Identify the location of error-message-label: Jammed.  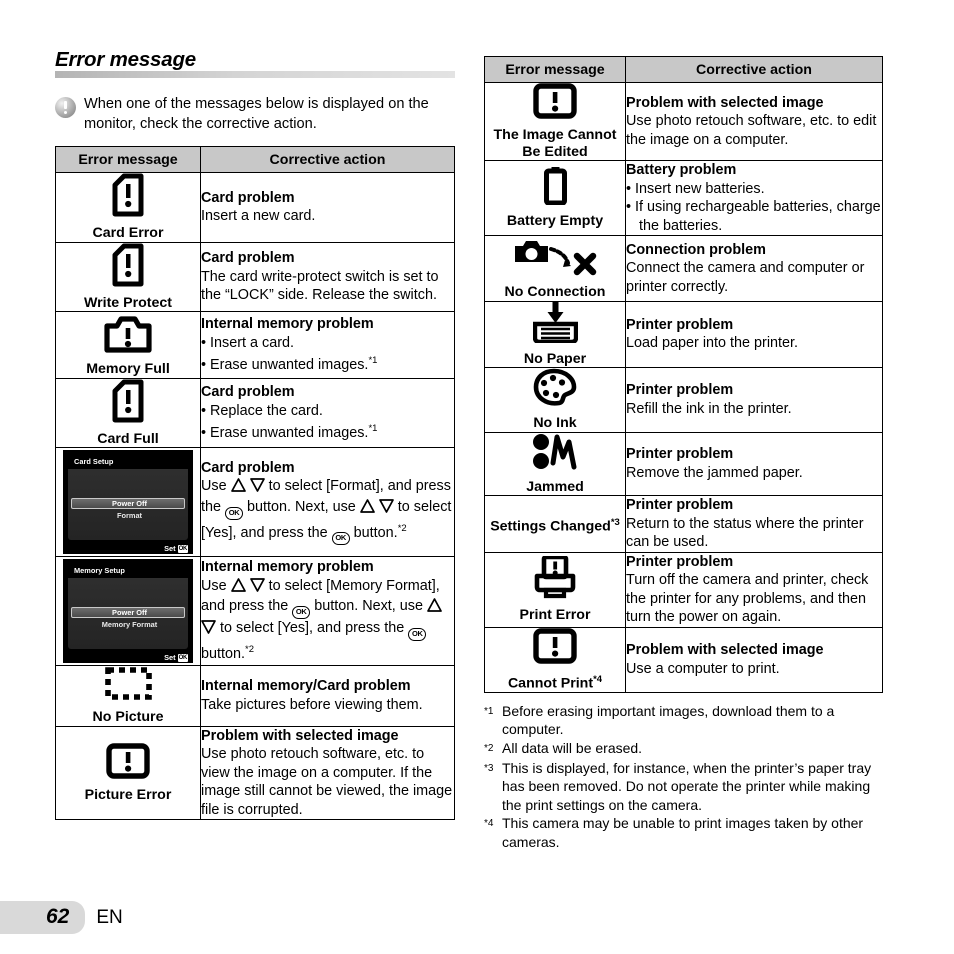
(555, 486).